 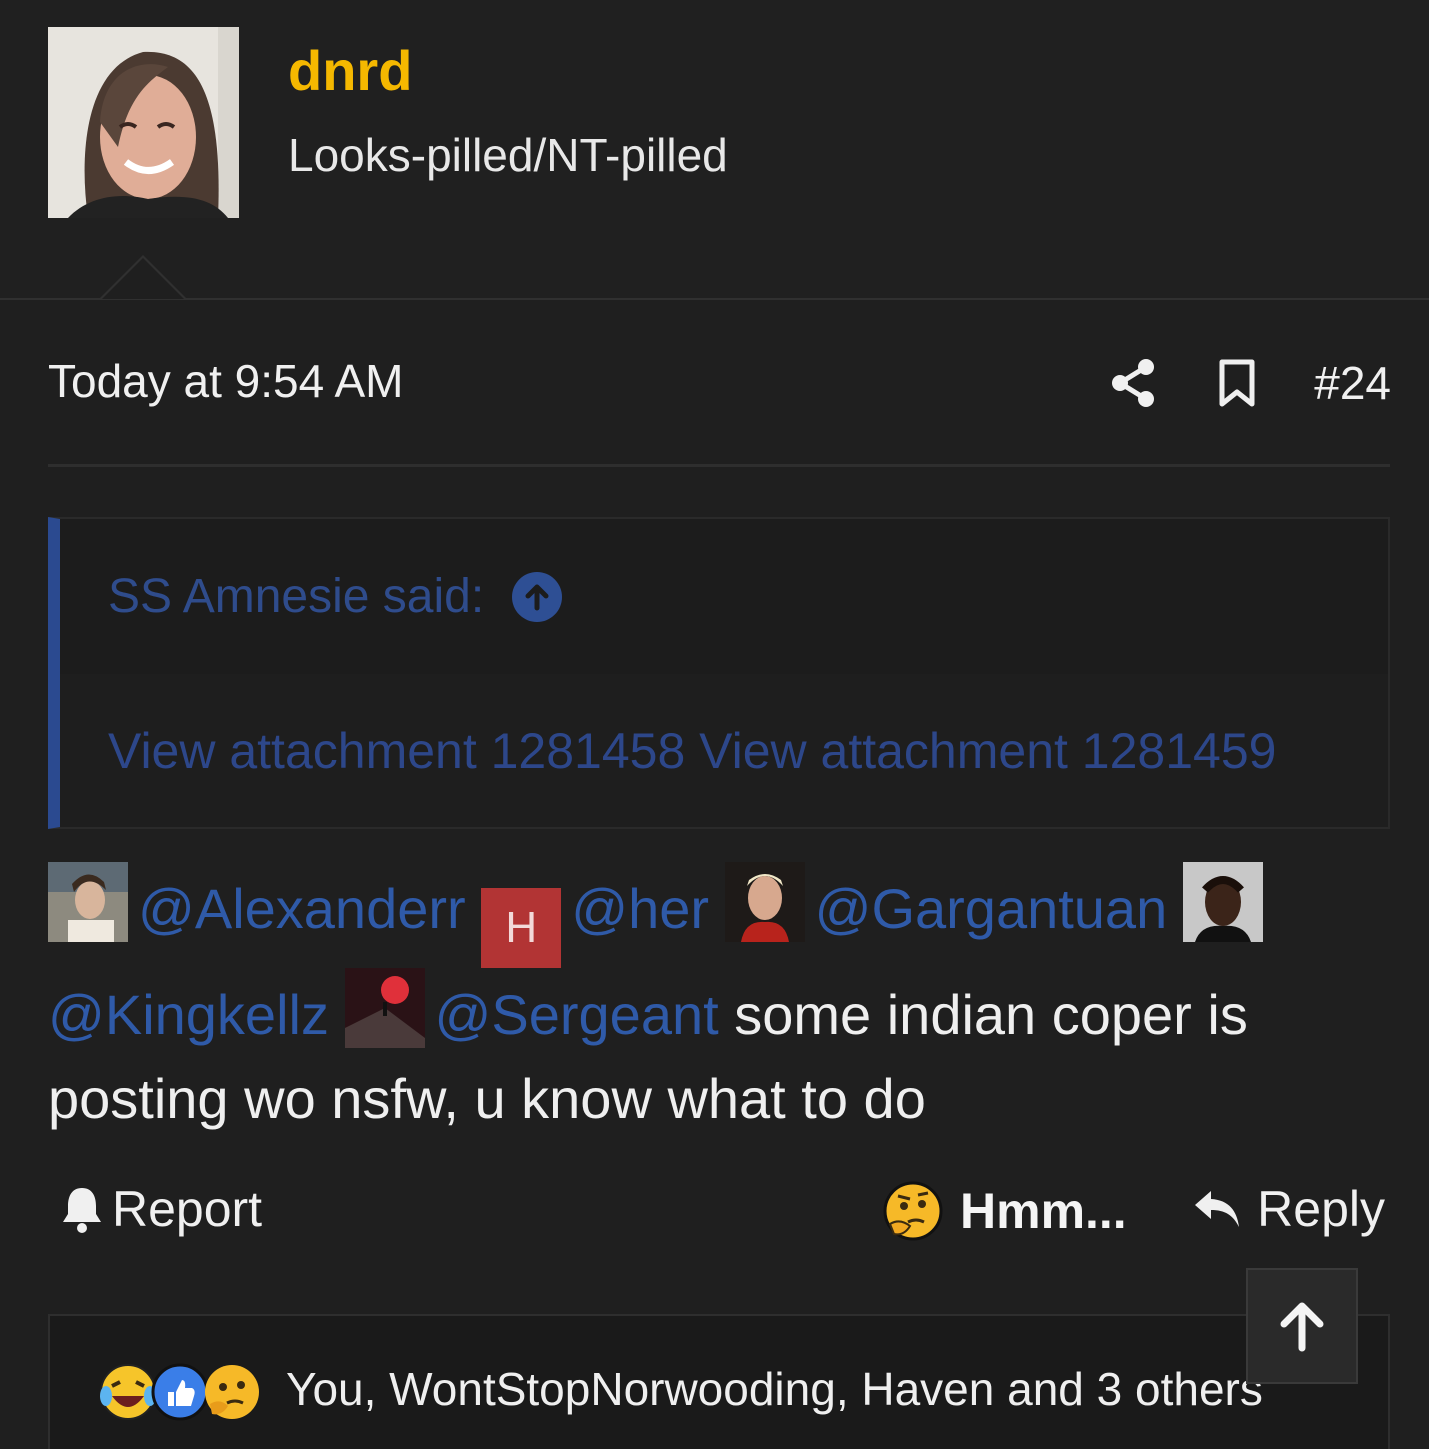 I want to click on avatar-image, so click(x=143, y=122).